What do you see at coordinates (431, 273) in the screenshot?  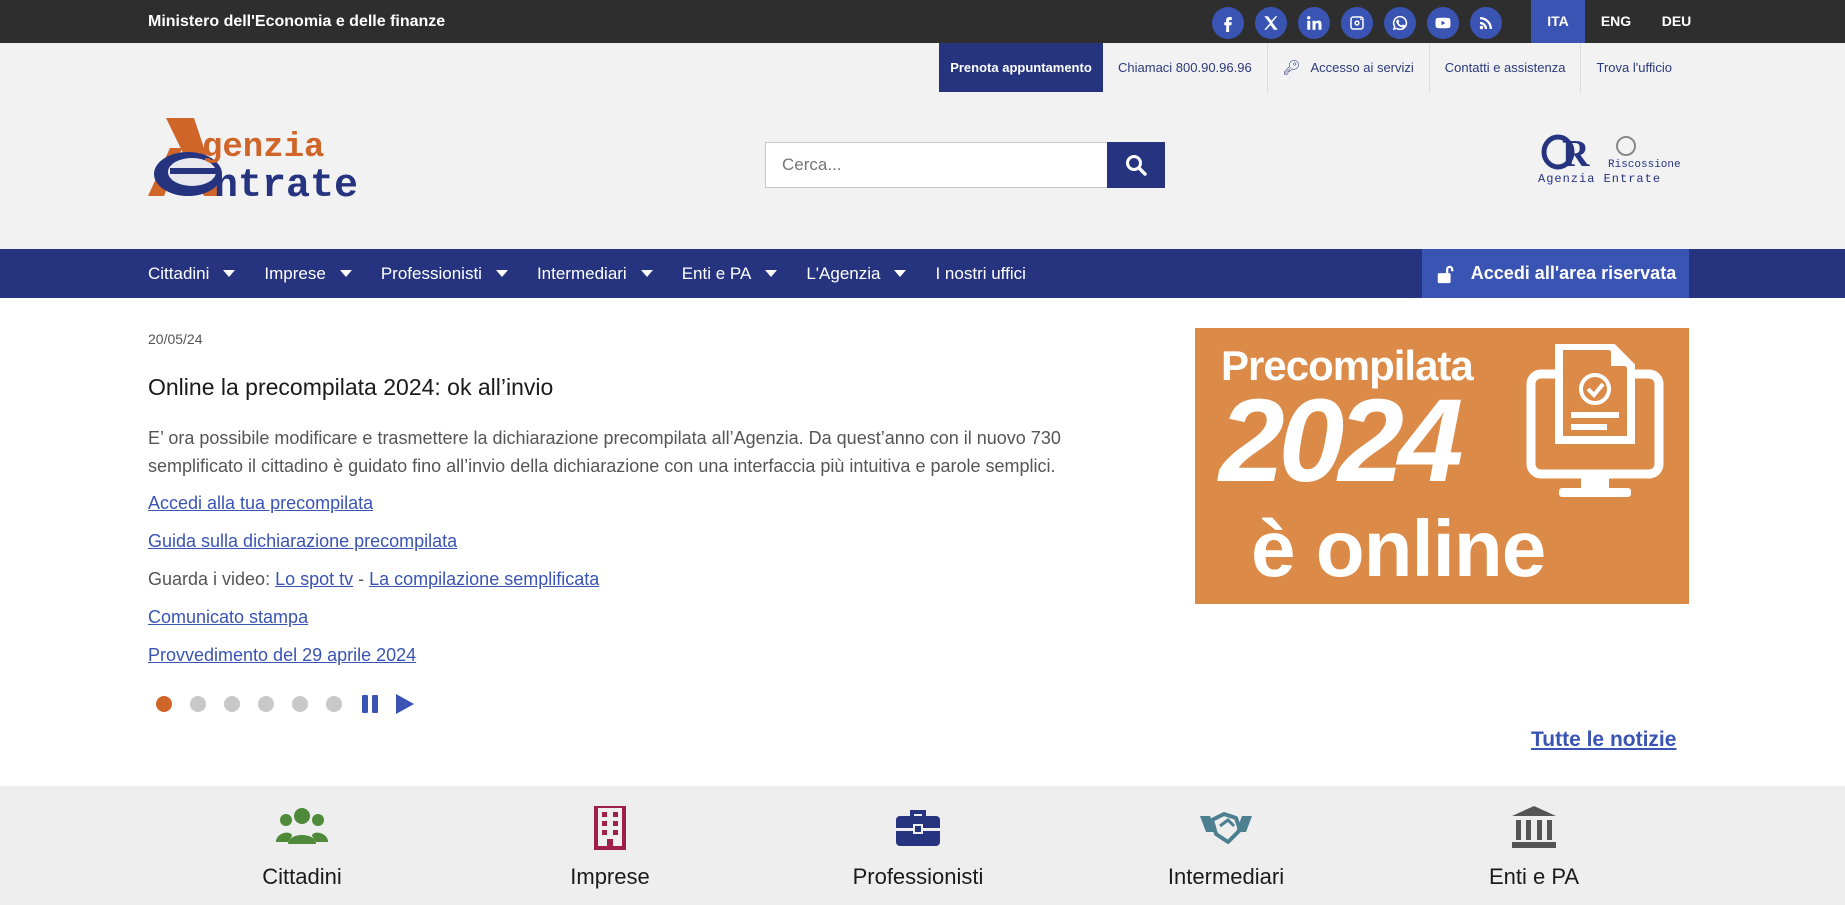 I see `nav-professionisti-label: Professionisti` at bounding box center [431, 273].